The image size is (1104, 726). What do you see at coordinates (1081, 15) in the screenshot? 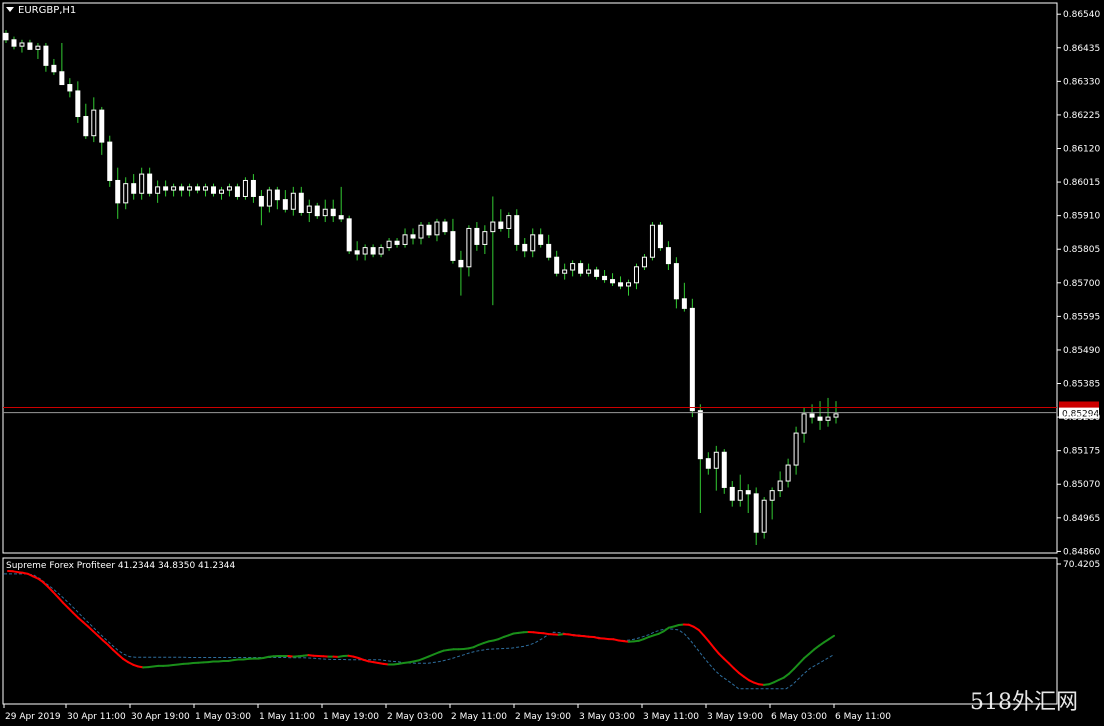
I see `y-tick-label: 0.86540` at bounding box center [1081, 15].